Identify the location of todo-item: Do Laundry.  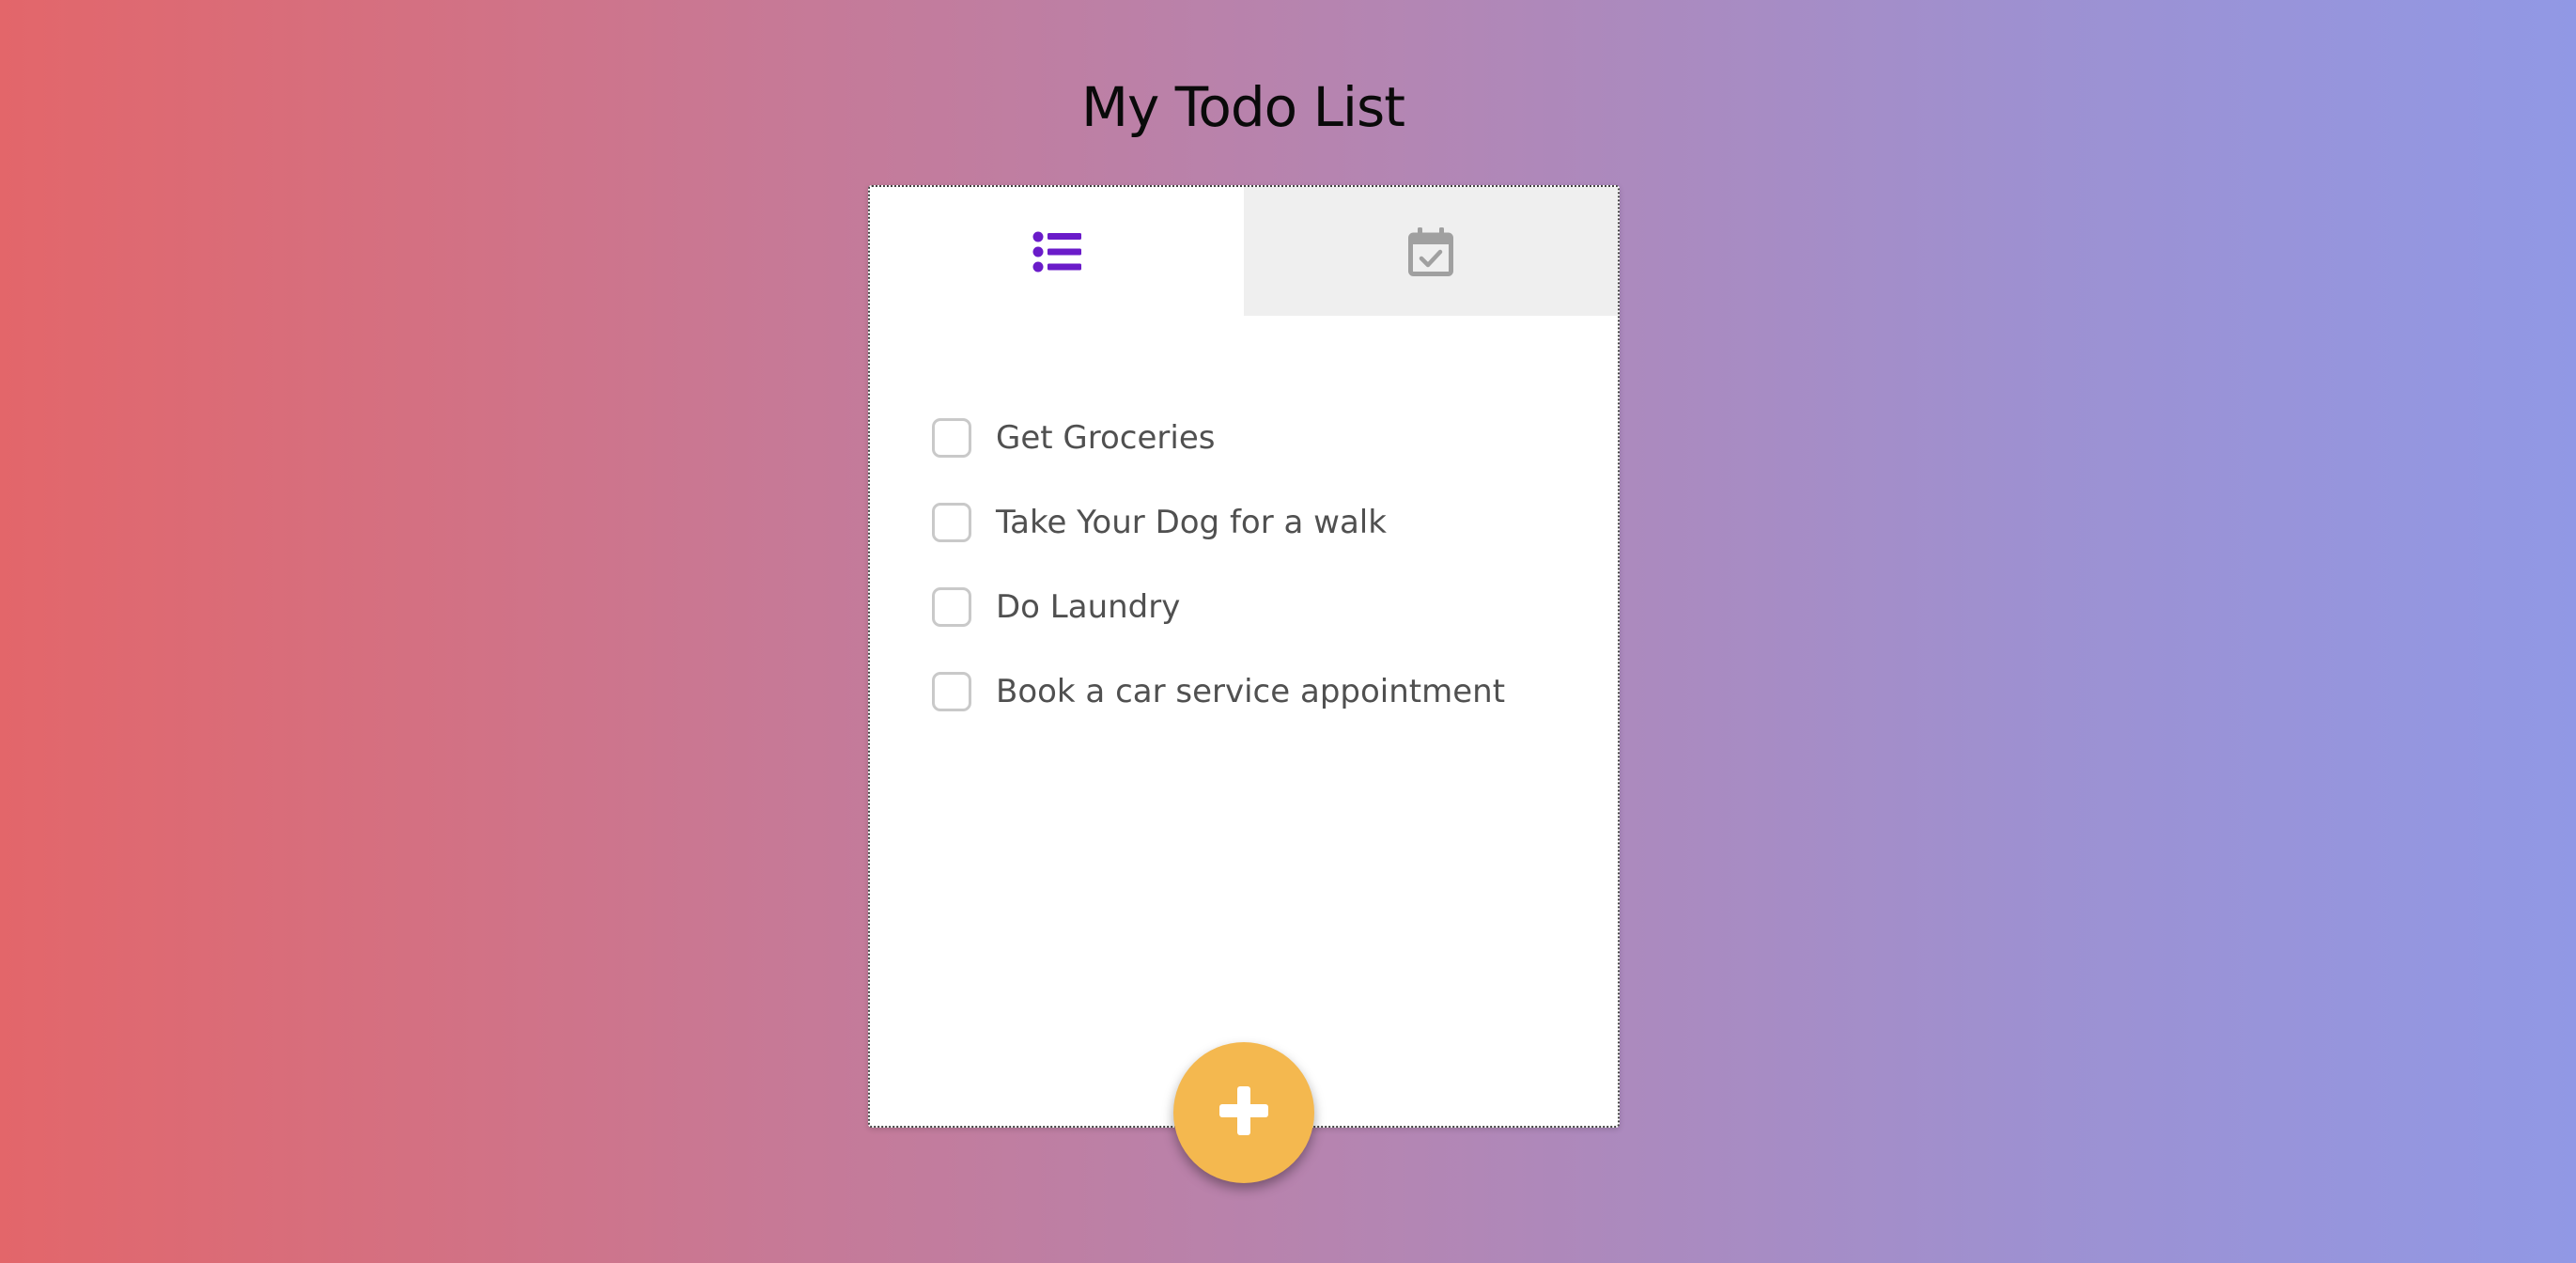
(1218, 607).